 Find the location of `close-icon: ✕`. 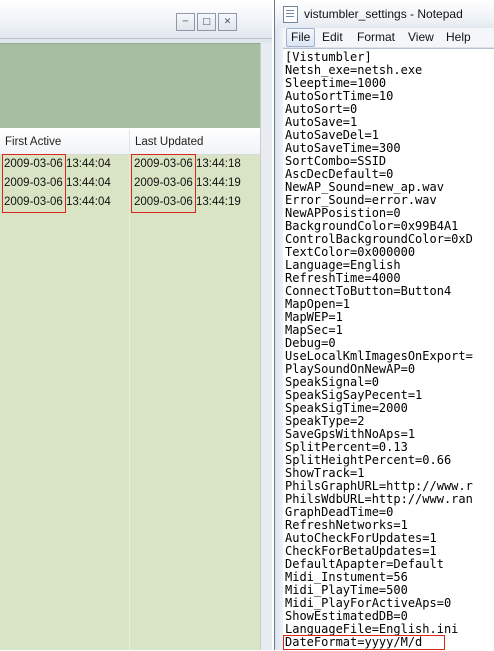

close-icon: ✕ is located at coordinates (227, 22).